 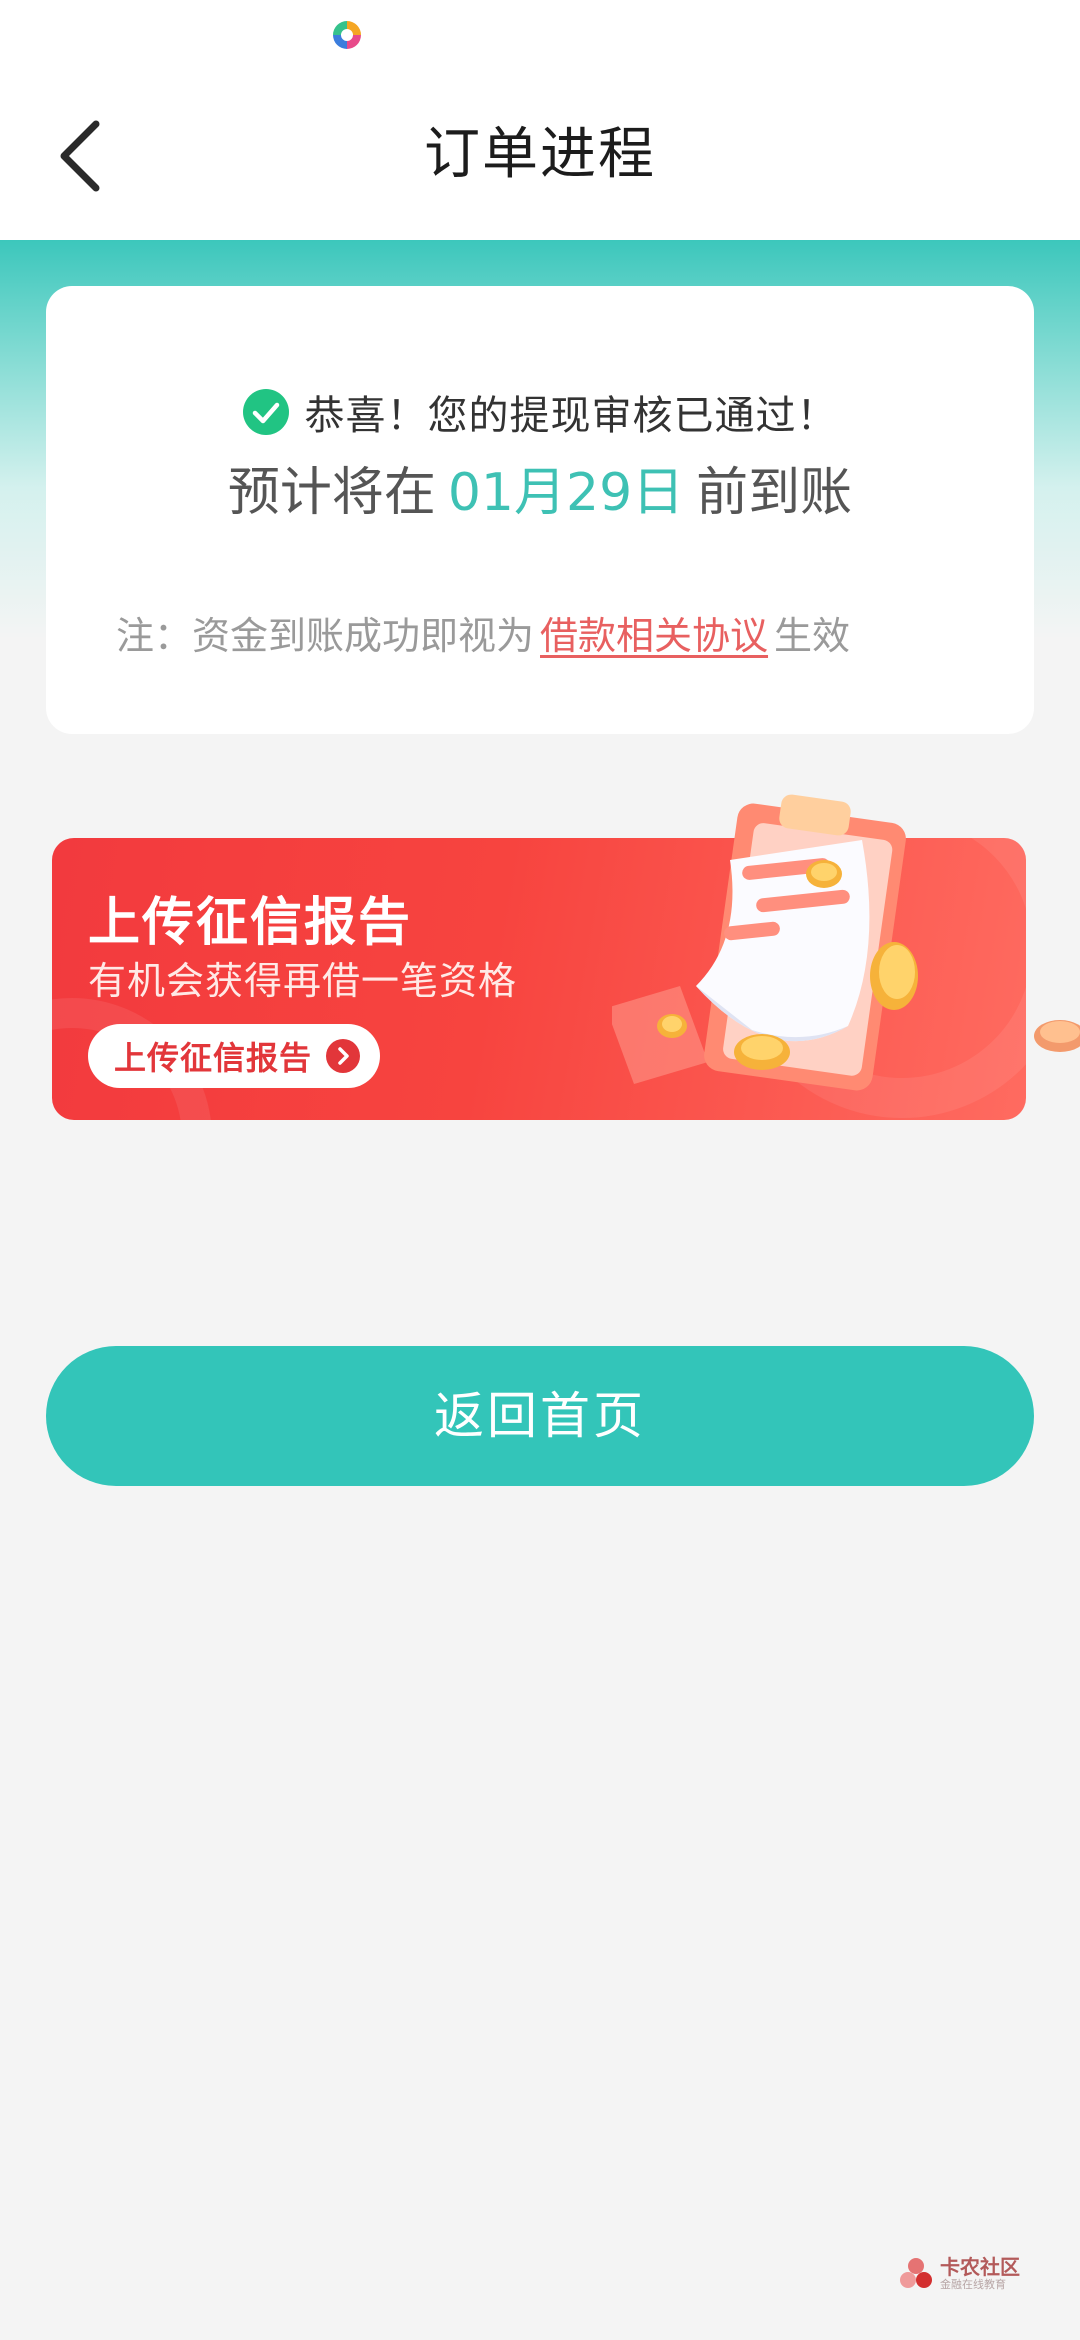 I want to click on back-to-home-button: 返回首页, so click(x=540, y=1416).